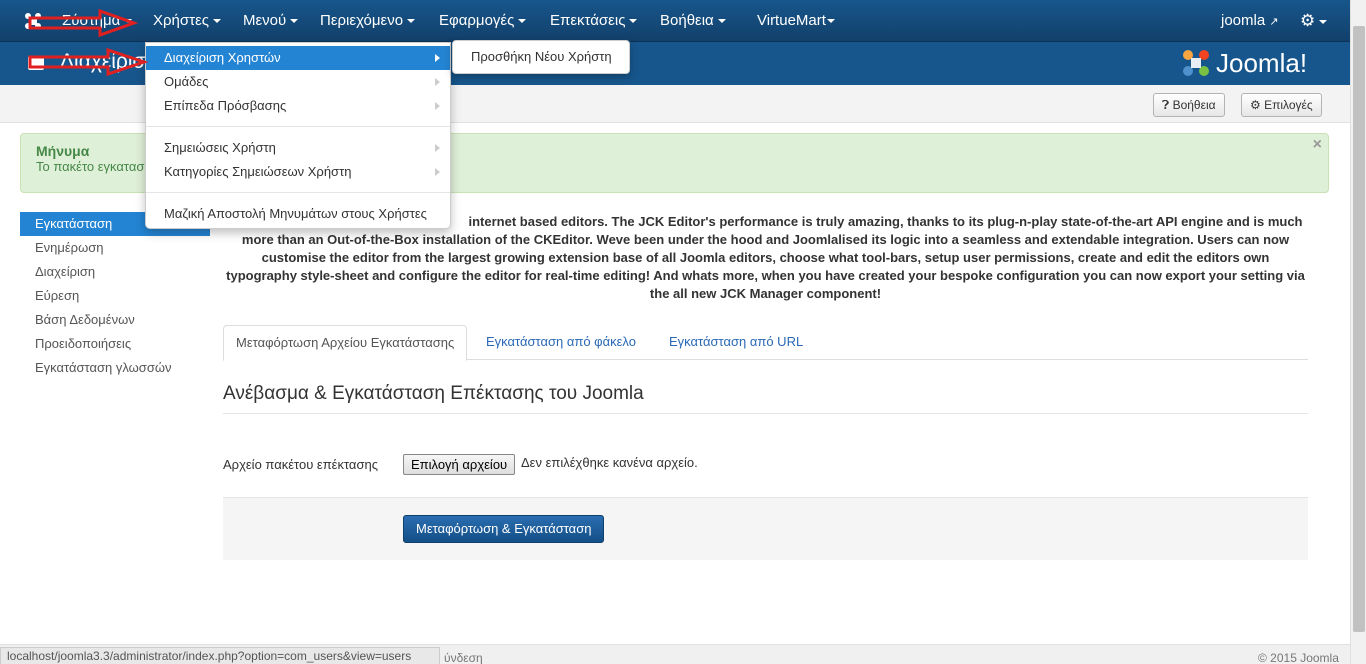  Describe the element at coordinates (265, 20) in the screenshot. I see `menu-menus-label: Μενού` at that location.